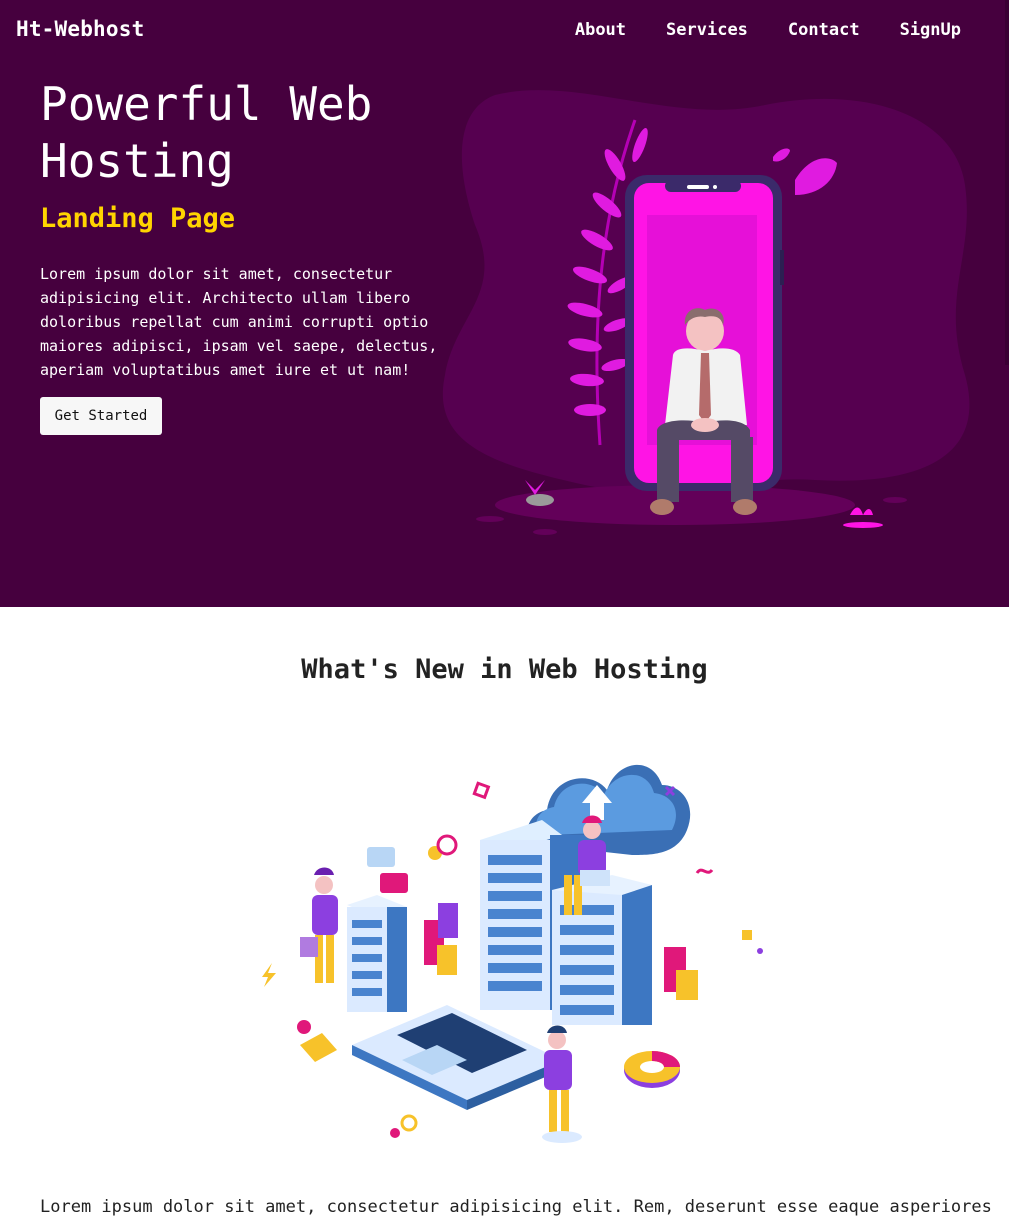  Describe the element at coordinates (600, 30) in the screenshot. I see `nav-about-link: About` at that location.